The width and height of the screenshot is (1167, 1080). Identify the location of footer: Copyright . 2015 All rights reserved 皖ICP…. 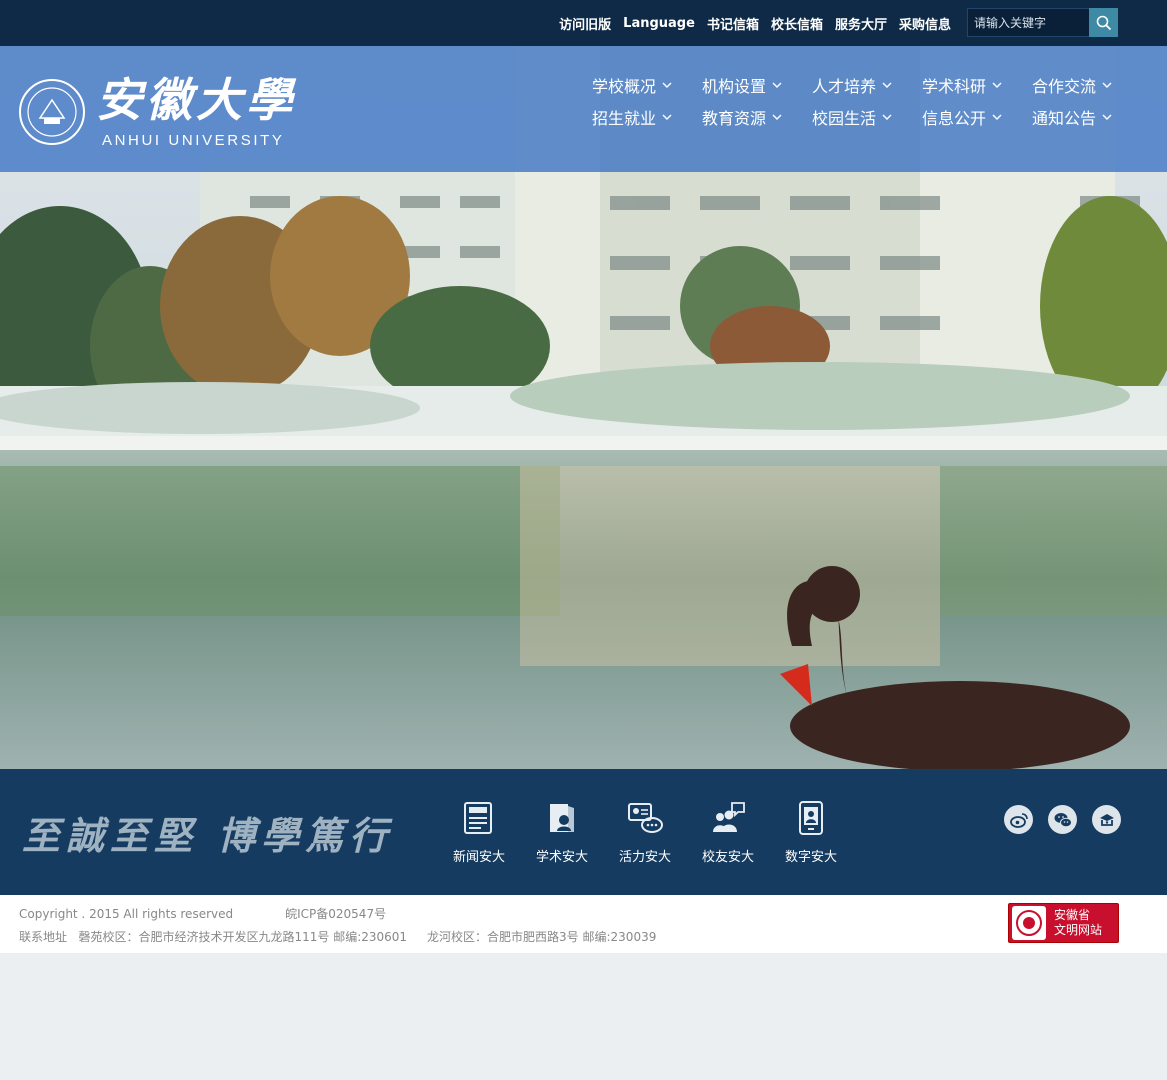
(583, 924).